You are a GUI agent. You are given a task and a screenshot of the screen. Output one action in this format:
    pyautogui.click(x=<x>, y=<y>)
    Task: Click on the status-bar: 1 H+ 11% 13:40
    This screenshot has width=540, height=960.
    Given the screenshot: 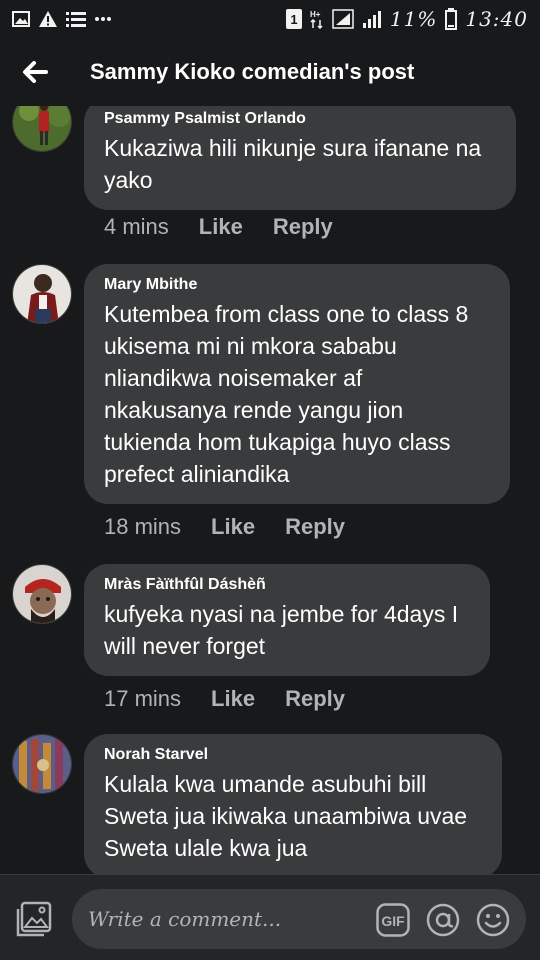 What is the action you would take?
    pyautogui.click(x=270, y=19)
    